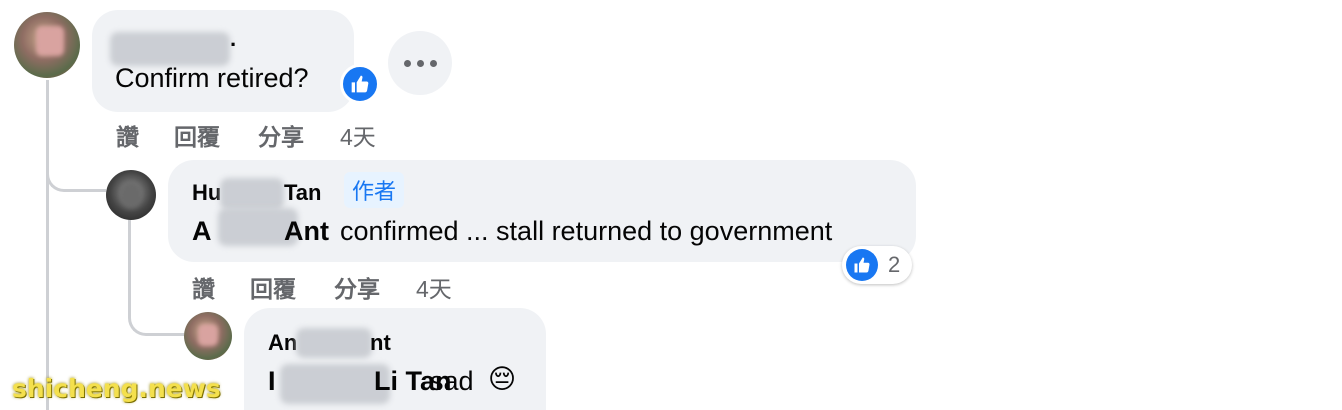  Describe the element at coordinates (502, 379) in the screenshot. I see `pensive-face-icon: 😔` at that location.